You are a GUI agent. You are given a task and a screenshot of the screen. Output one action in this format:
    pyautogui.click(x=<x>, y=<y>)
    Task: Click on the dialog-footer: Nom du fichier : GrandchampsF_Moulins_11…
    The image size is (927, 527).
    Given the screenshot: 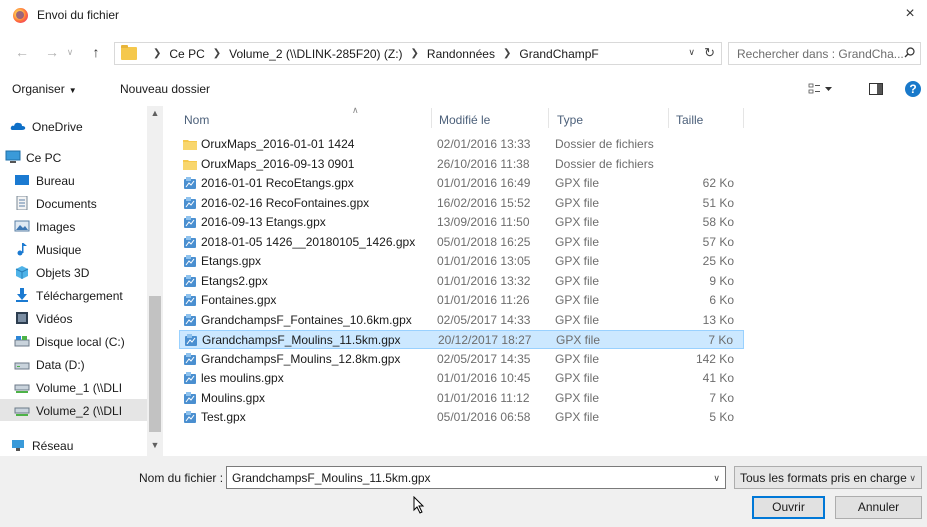 What is the action you would take?
    pyautogui.click(x=463, y=491)
    